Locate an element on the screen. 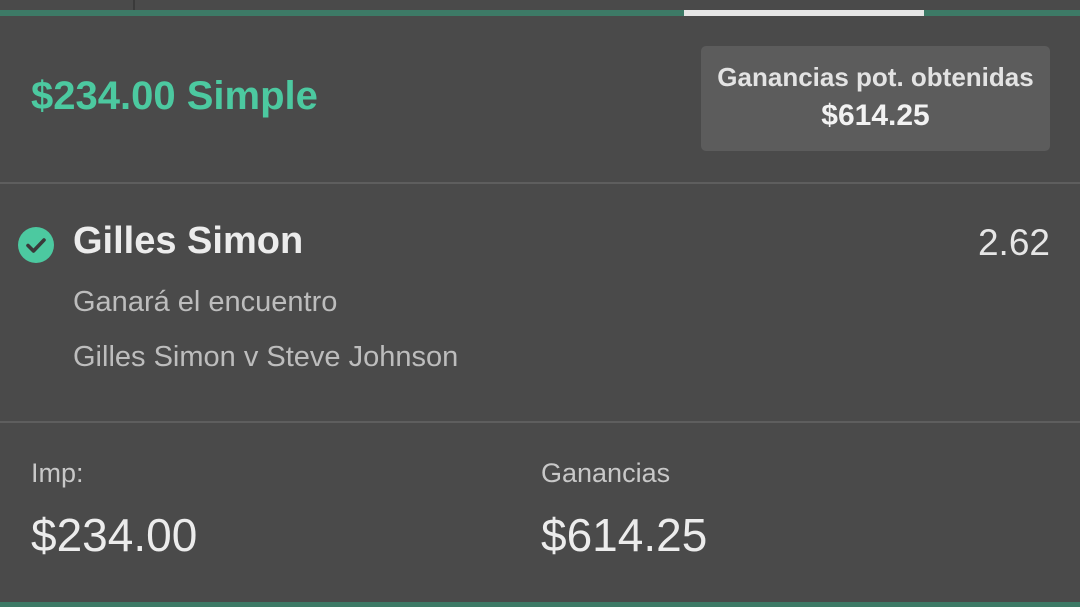 This screenshot has width=1080, height=607. selection-name: Gilles Simon is located at coordinates (188, 241).